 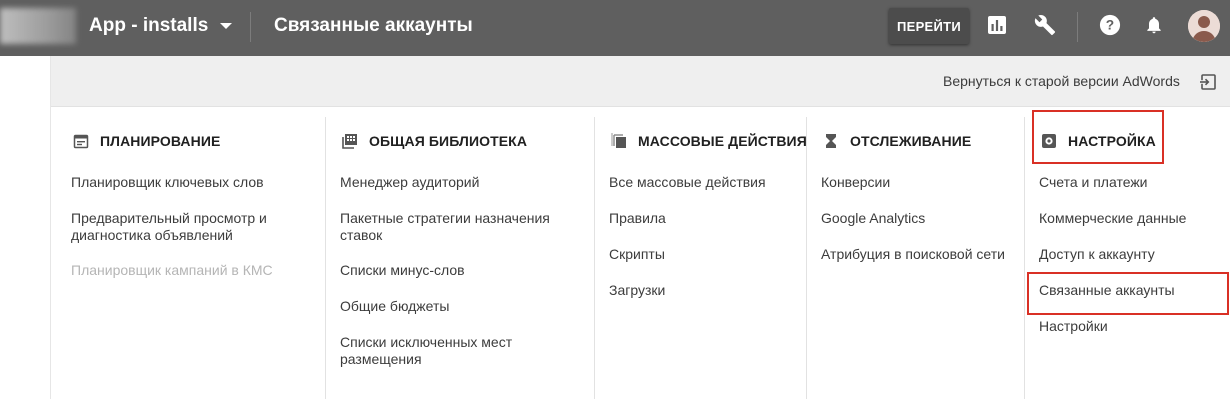 I want to click on menu-item-rules: Правила, so click(x=637, y=218).